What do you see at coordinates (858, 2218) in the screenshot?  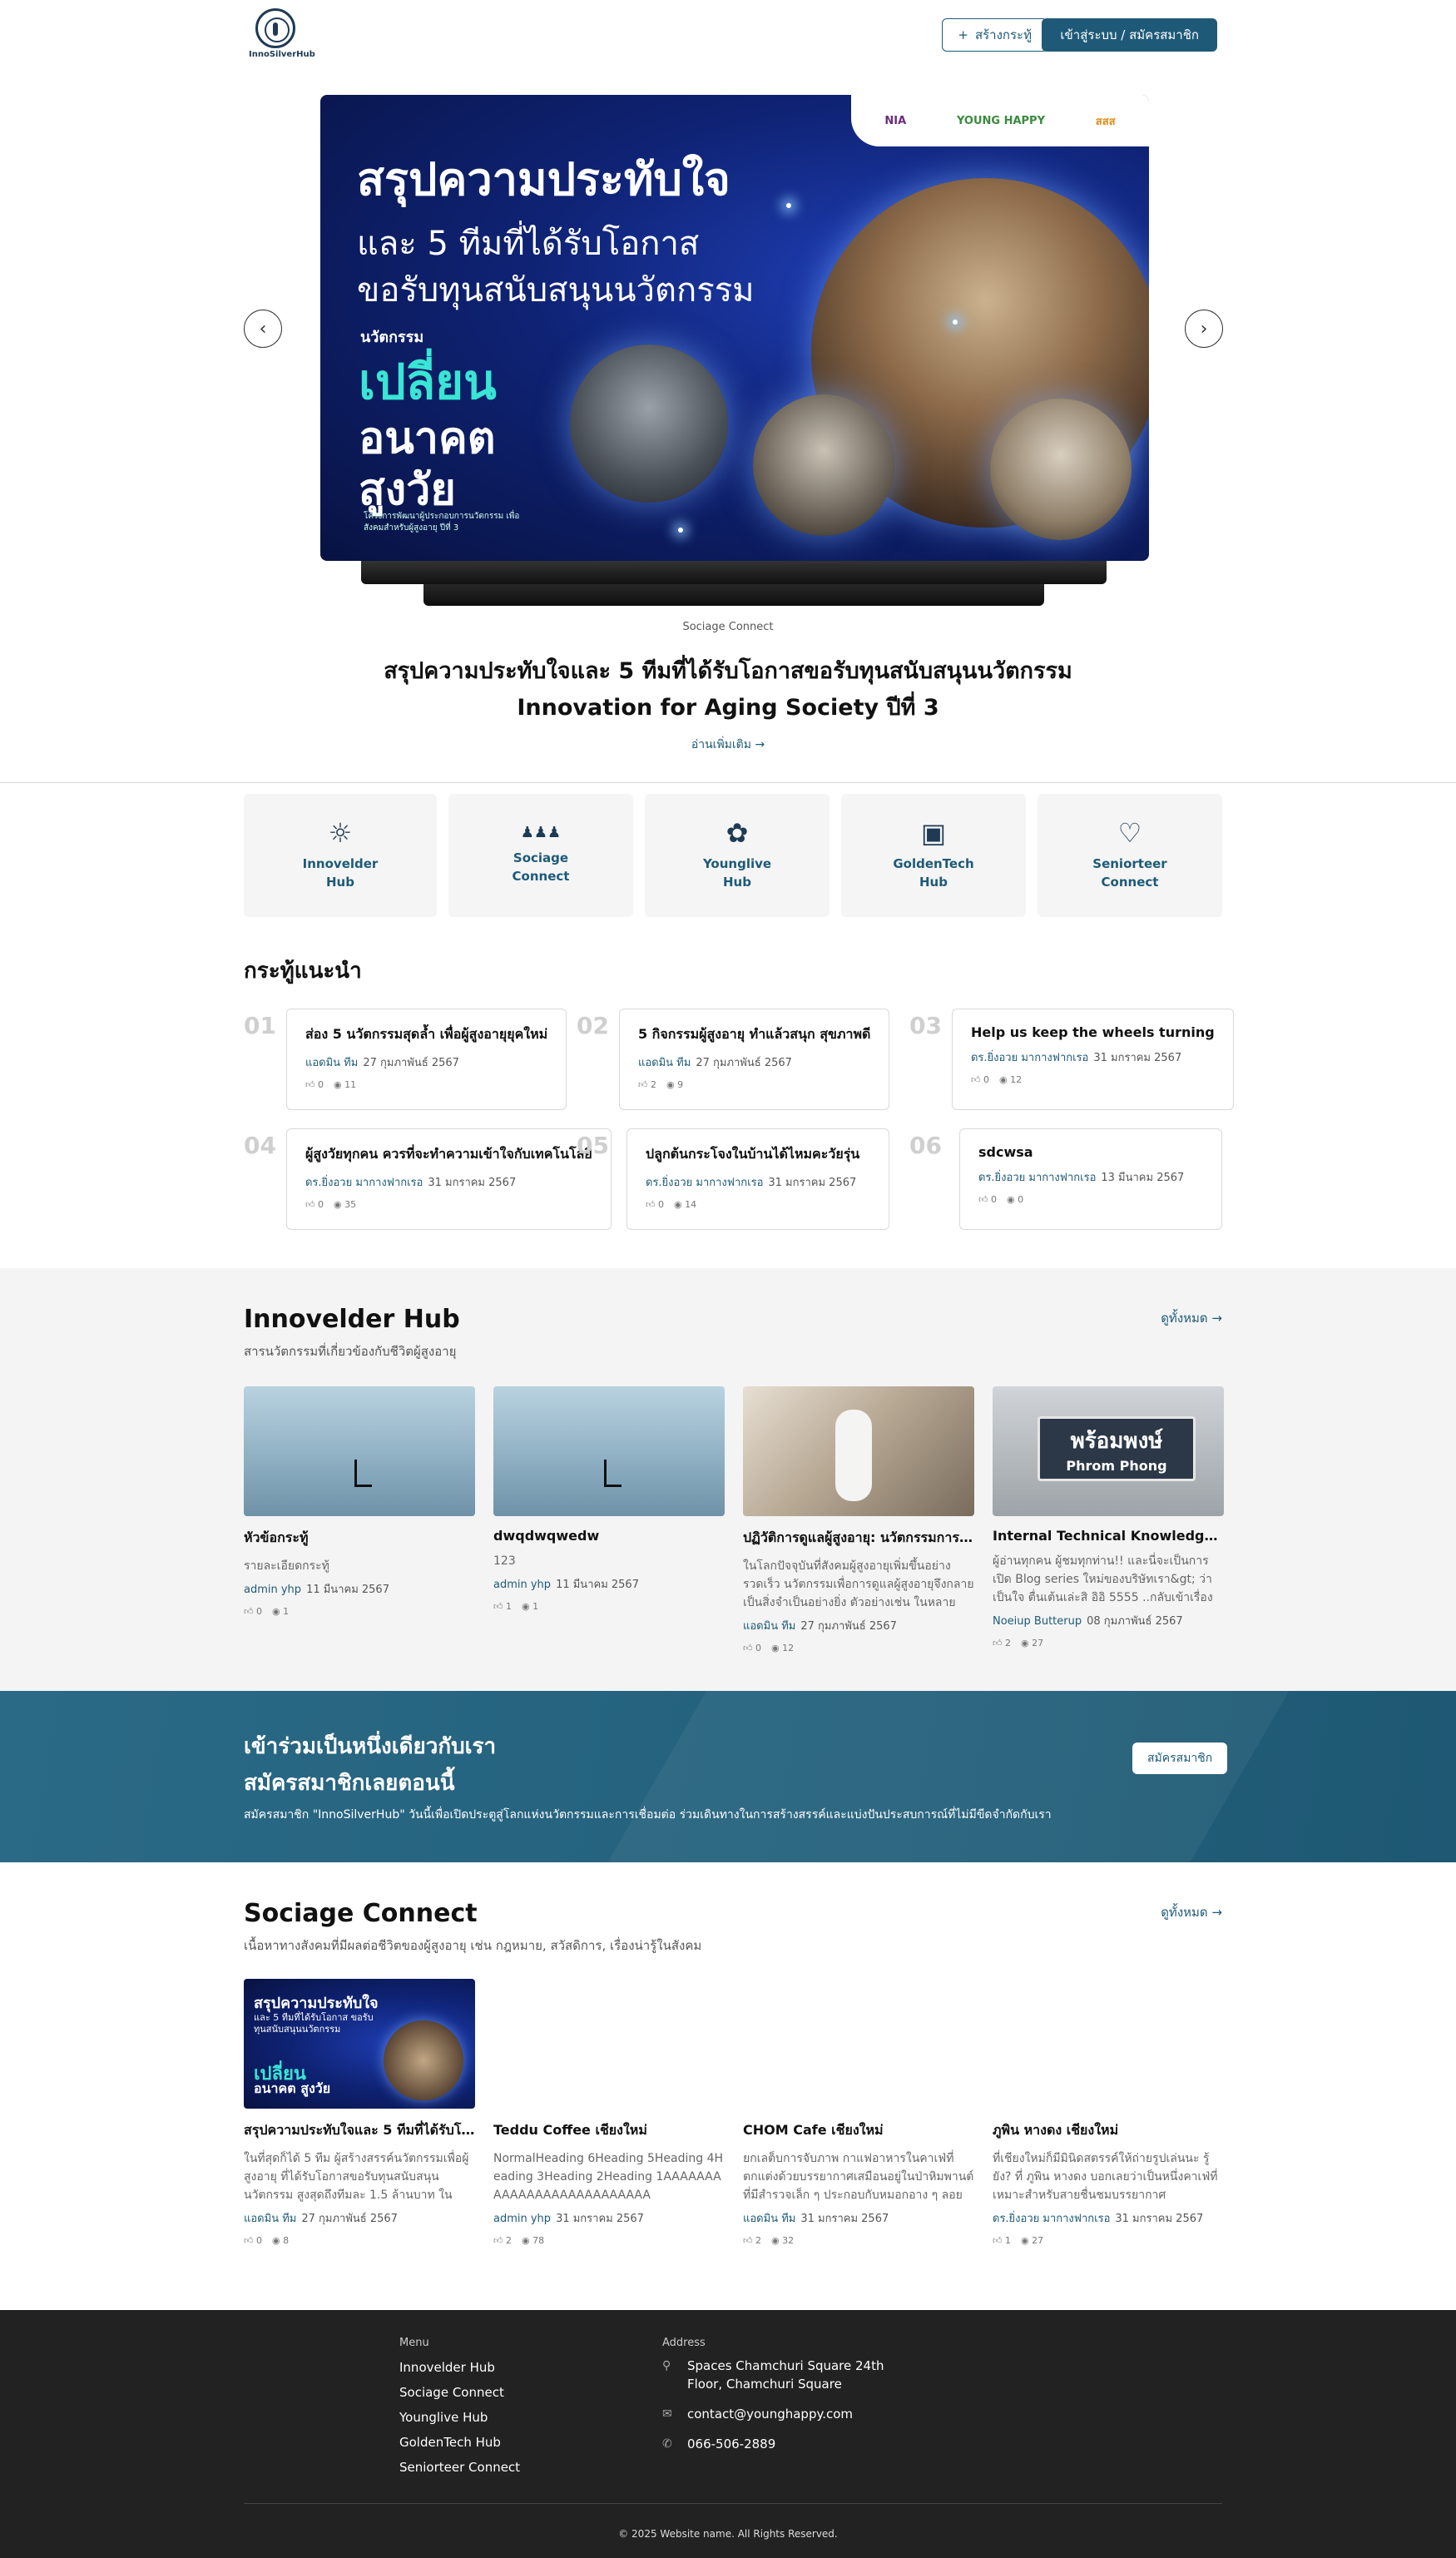 I see `article-meta: แอดมิน ทีม 31 มกราคม 2567` at bounding box center [858, 2218].